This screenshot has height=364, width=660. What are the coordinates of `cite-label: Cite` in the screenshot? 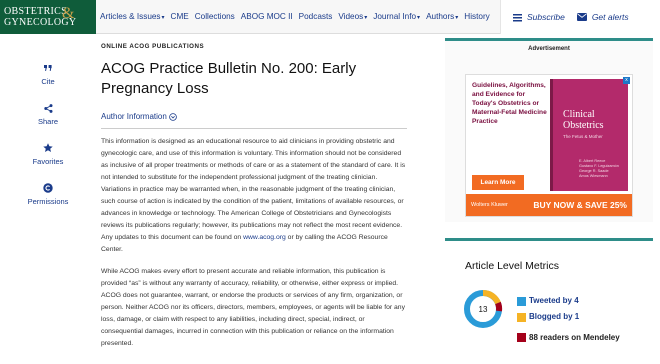 It's located at (48, 81).